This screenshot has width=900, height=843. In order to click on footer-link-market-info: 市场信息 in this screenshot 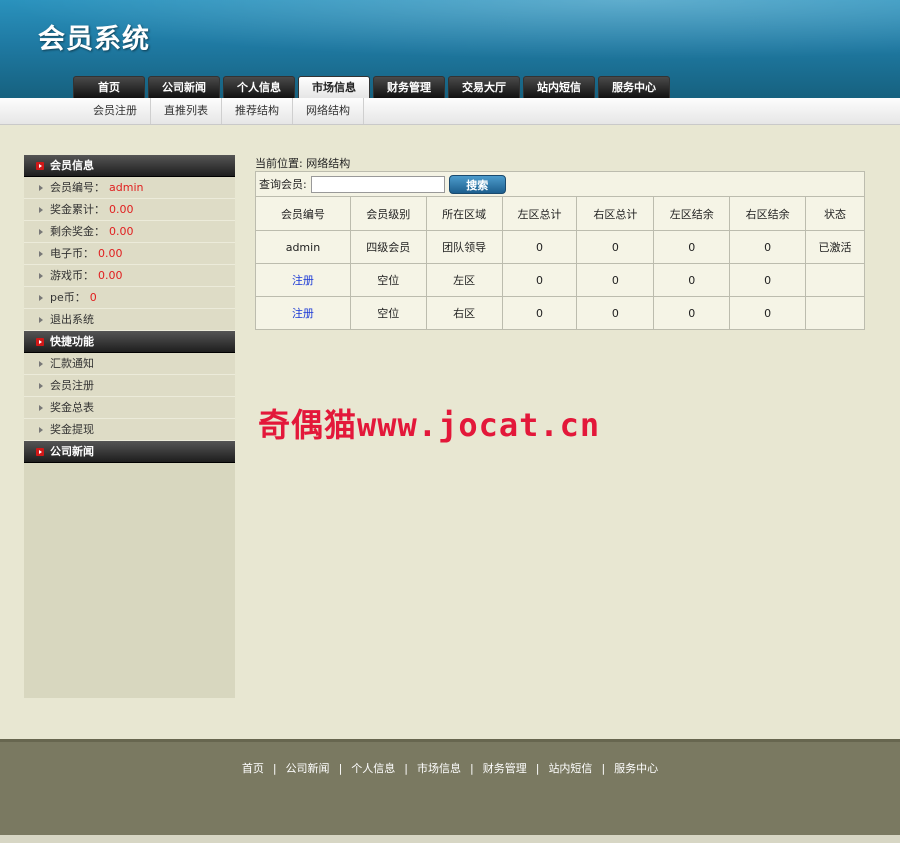, I will do `click(439, 768)`.